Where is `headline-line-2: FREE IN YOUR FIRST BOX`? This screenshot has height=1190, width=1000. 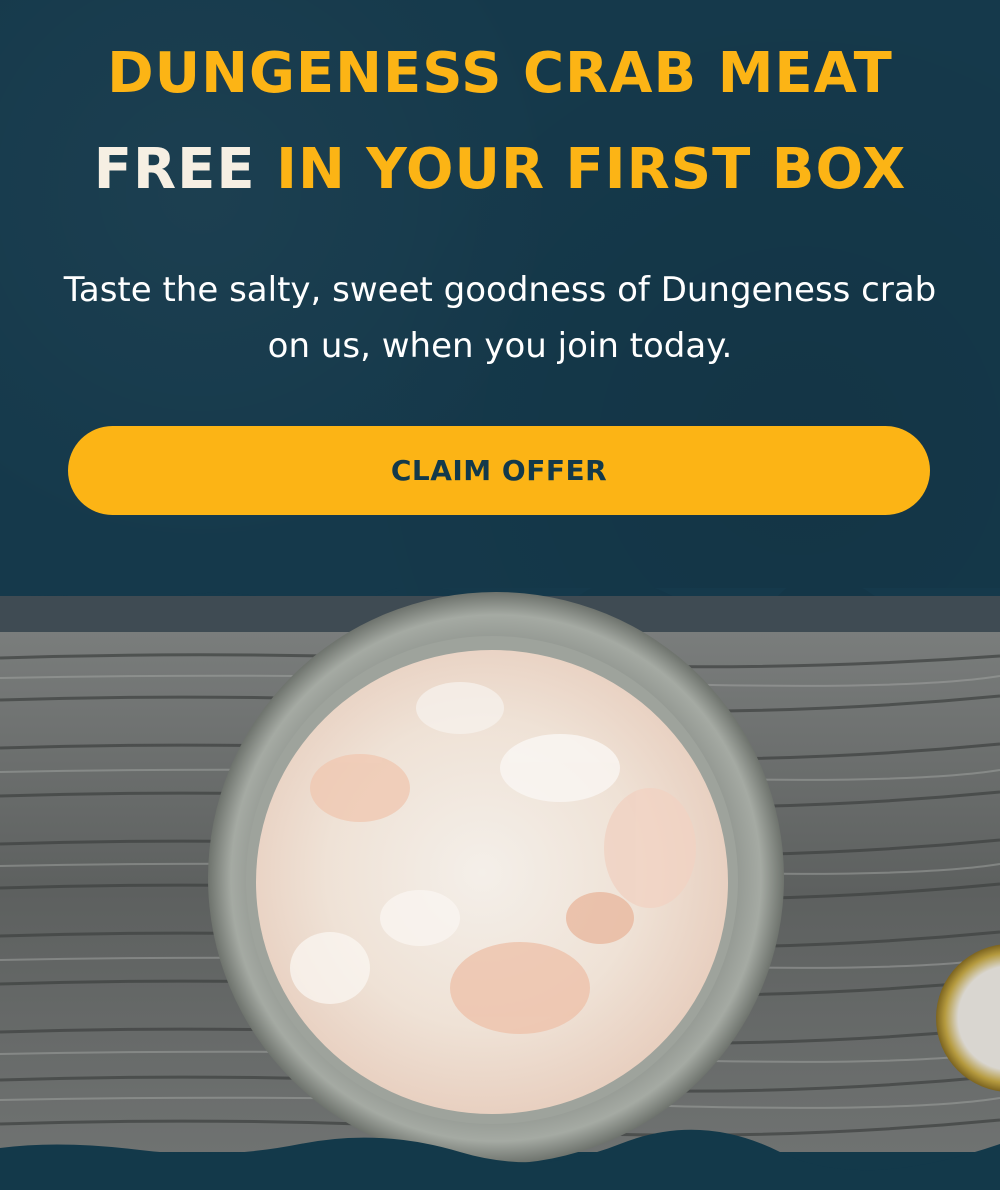
headline-line-2: FREE IN YOUR FIRST BOX is located at coordinates (500, 170).